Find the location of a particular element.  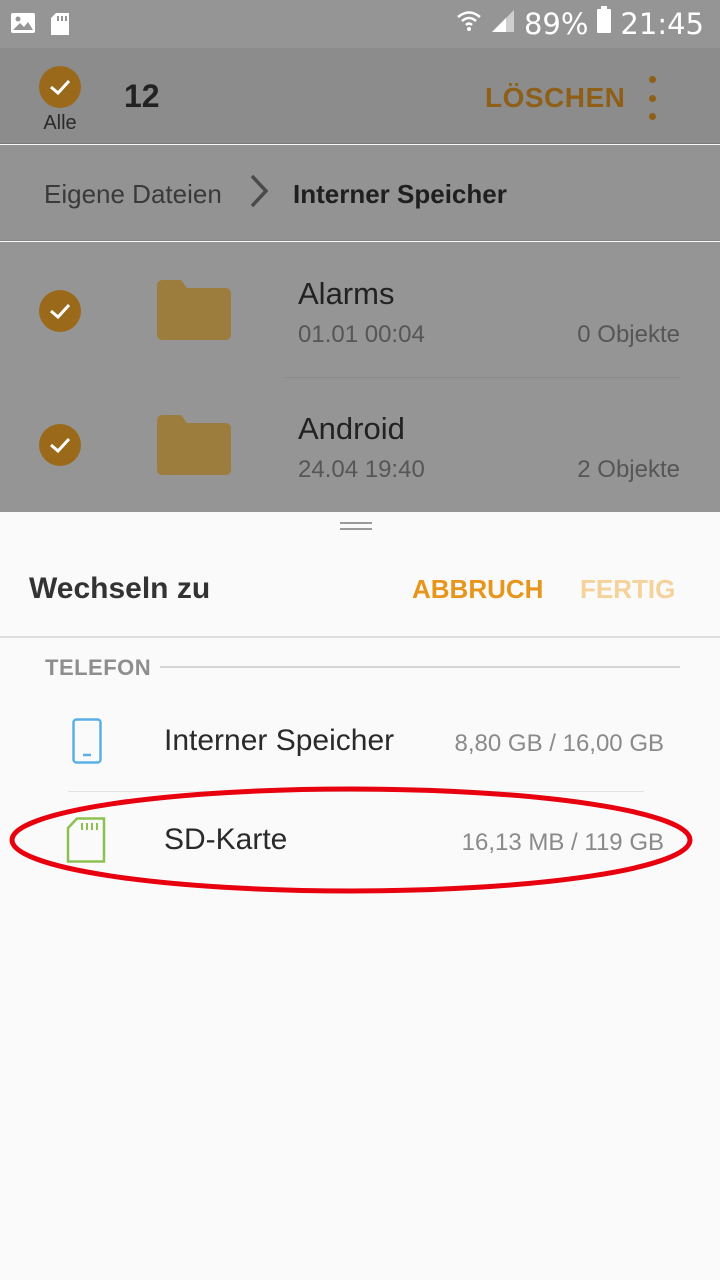

sheet-title: Wechseln zu is located at coordinates (120, 588).